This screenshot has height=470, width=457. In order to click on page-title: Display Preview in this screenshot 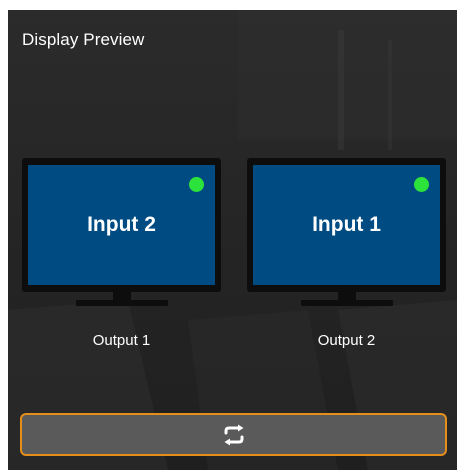, I will do `click(83, 39)`.